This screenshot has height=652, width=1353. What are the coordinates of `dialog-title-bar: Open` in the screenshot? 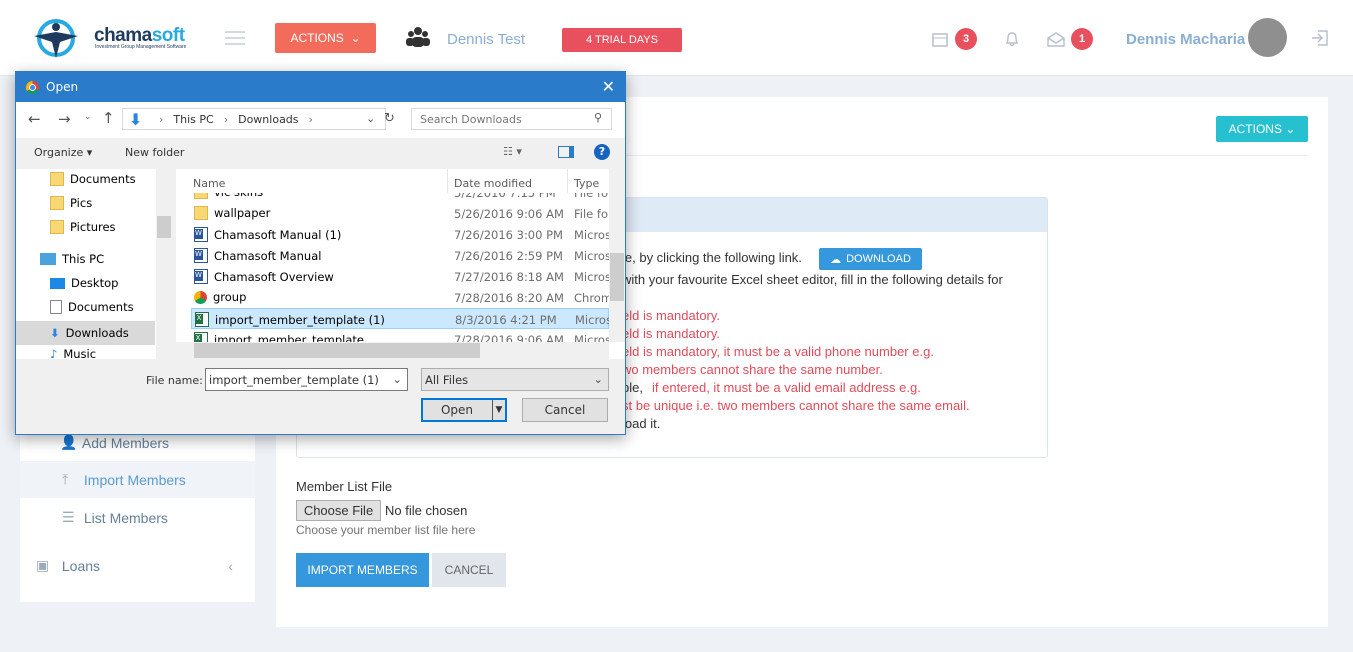 It's located at (320, 87).